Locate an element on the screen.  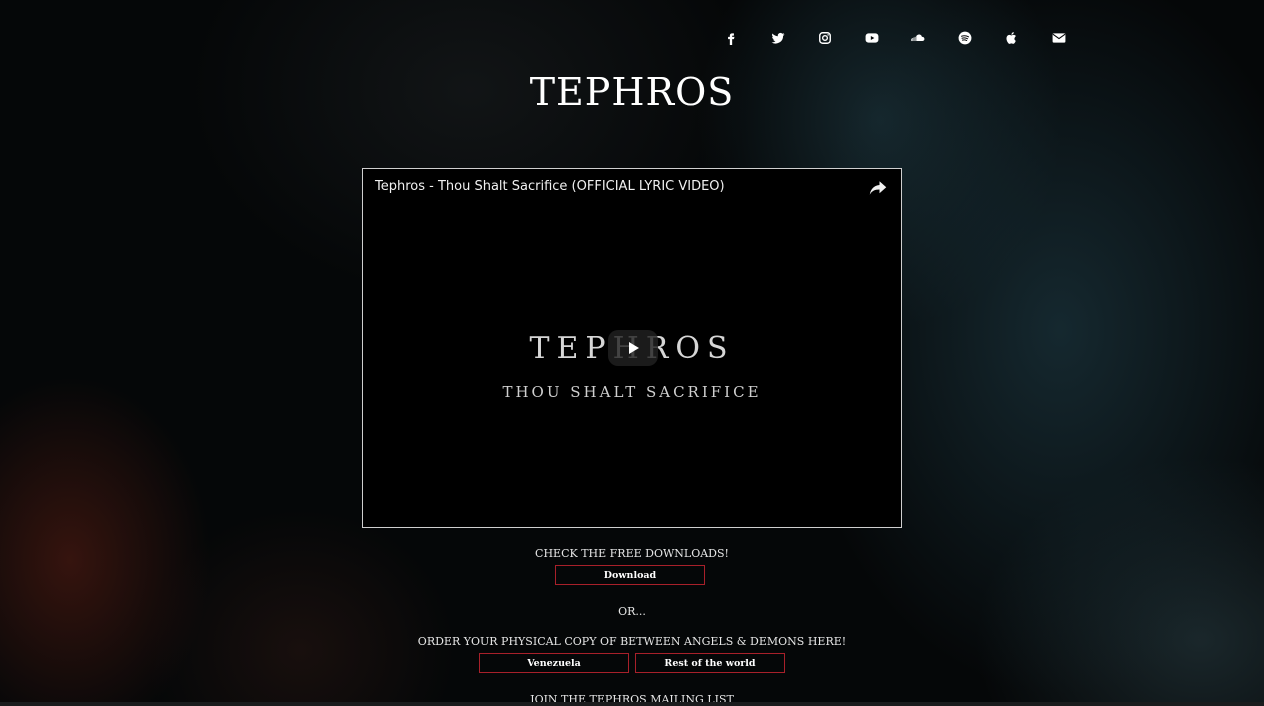
mailing-list-caption: JOIN THE TEPHROS MAILING LIST is located at coordinates (632, 699).